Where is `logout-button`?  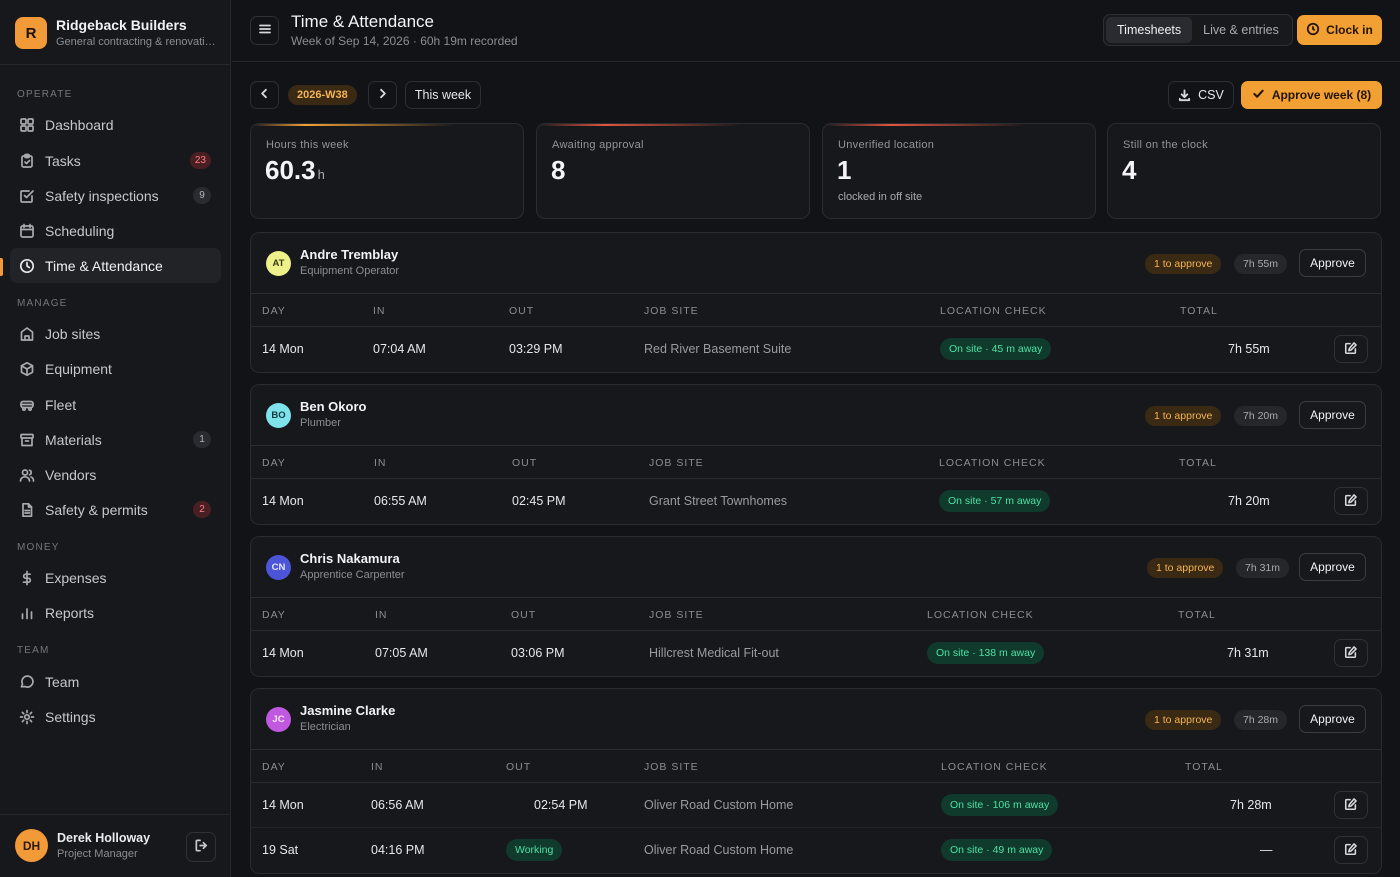
logout-button is located at coordinates (201, 847).